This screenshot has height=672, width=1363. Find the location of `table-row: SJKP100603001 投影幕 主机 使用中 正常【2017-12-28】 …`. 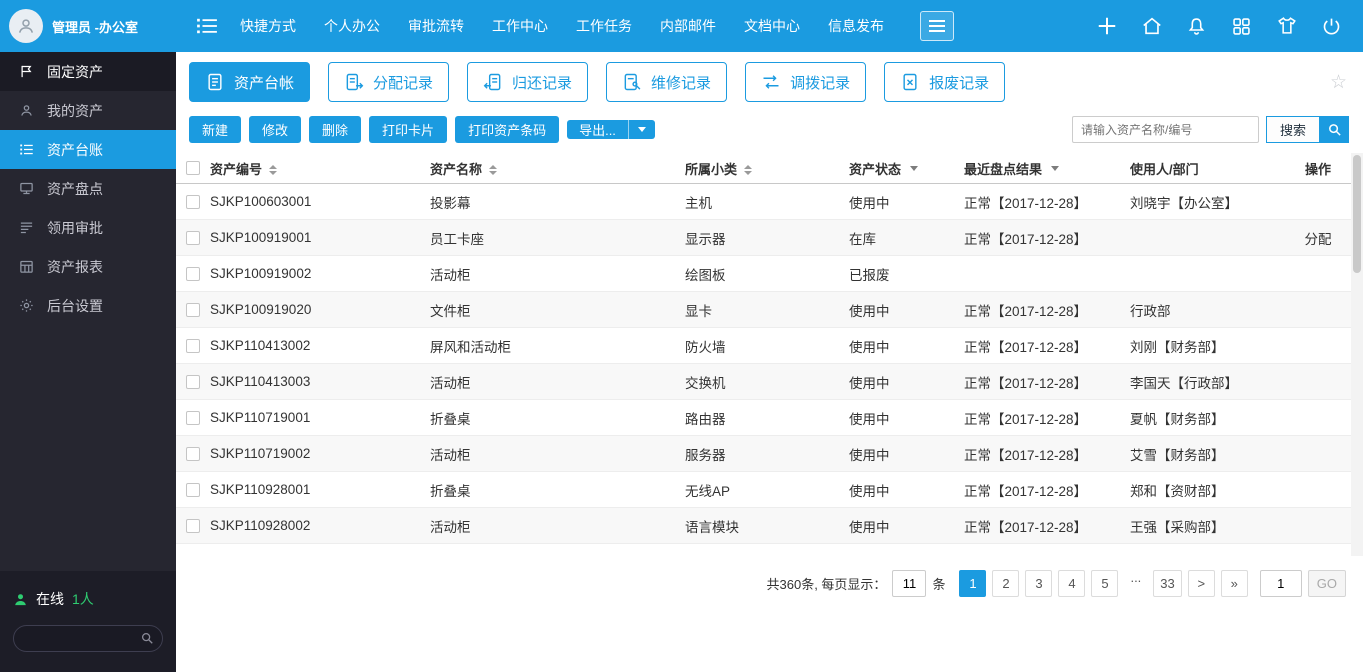

table-row: SJKP100603001 投影幕 主机 使用中 正常【2017-12-28】 … is located at coordinates (763, 202).